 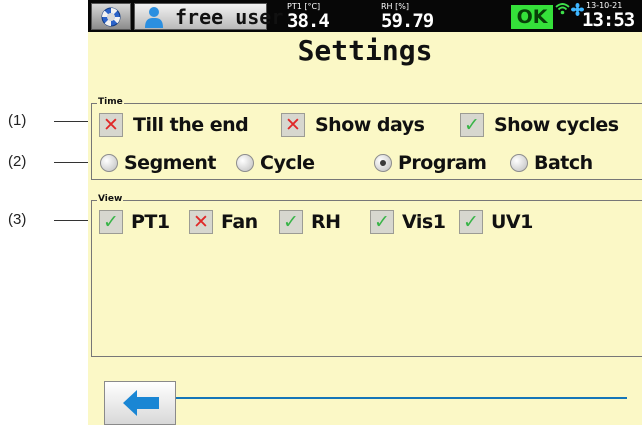 I want to click on arrow-left-icon, so click(x=141, y=403).